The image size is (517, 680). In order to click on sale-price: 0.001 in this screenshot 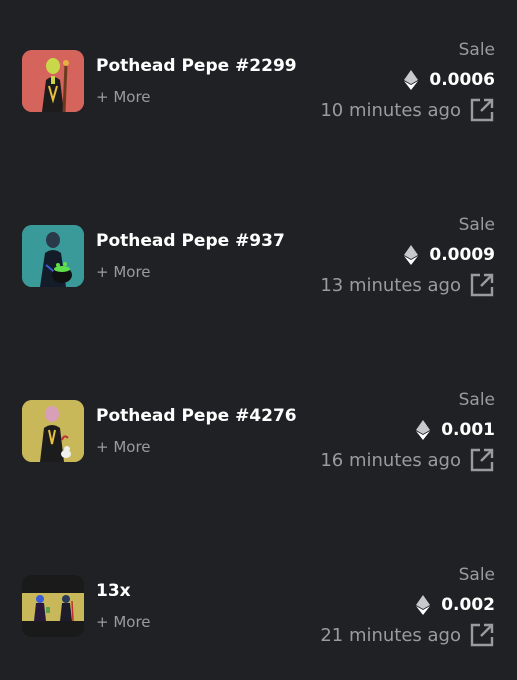, I will do `click(455, 430)`.